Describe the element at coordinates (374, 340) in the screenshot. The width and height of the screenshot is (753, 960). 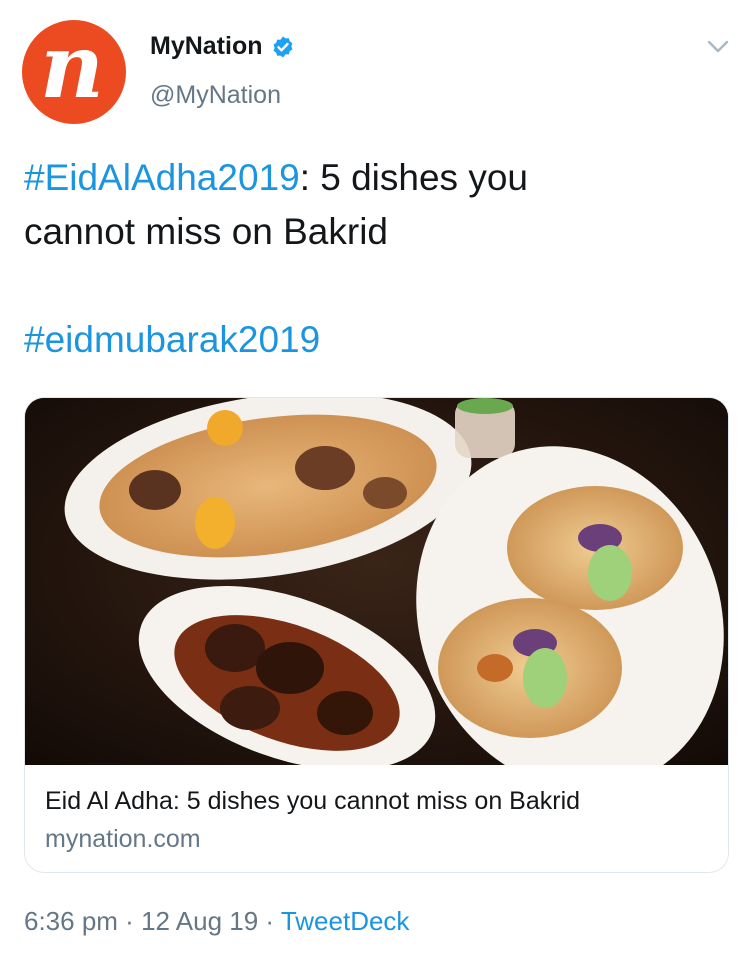
I see `tweet-line-3: #eidmubarak2019` at that location.